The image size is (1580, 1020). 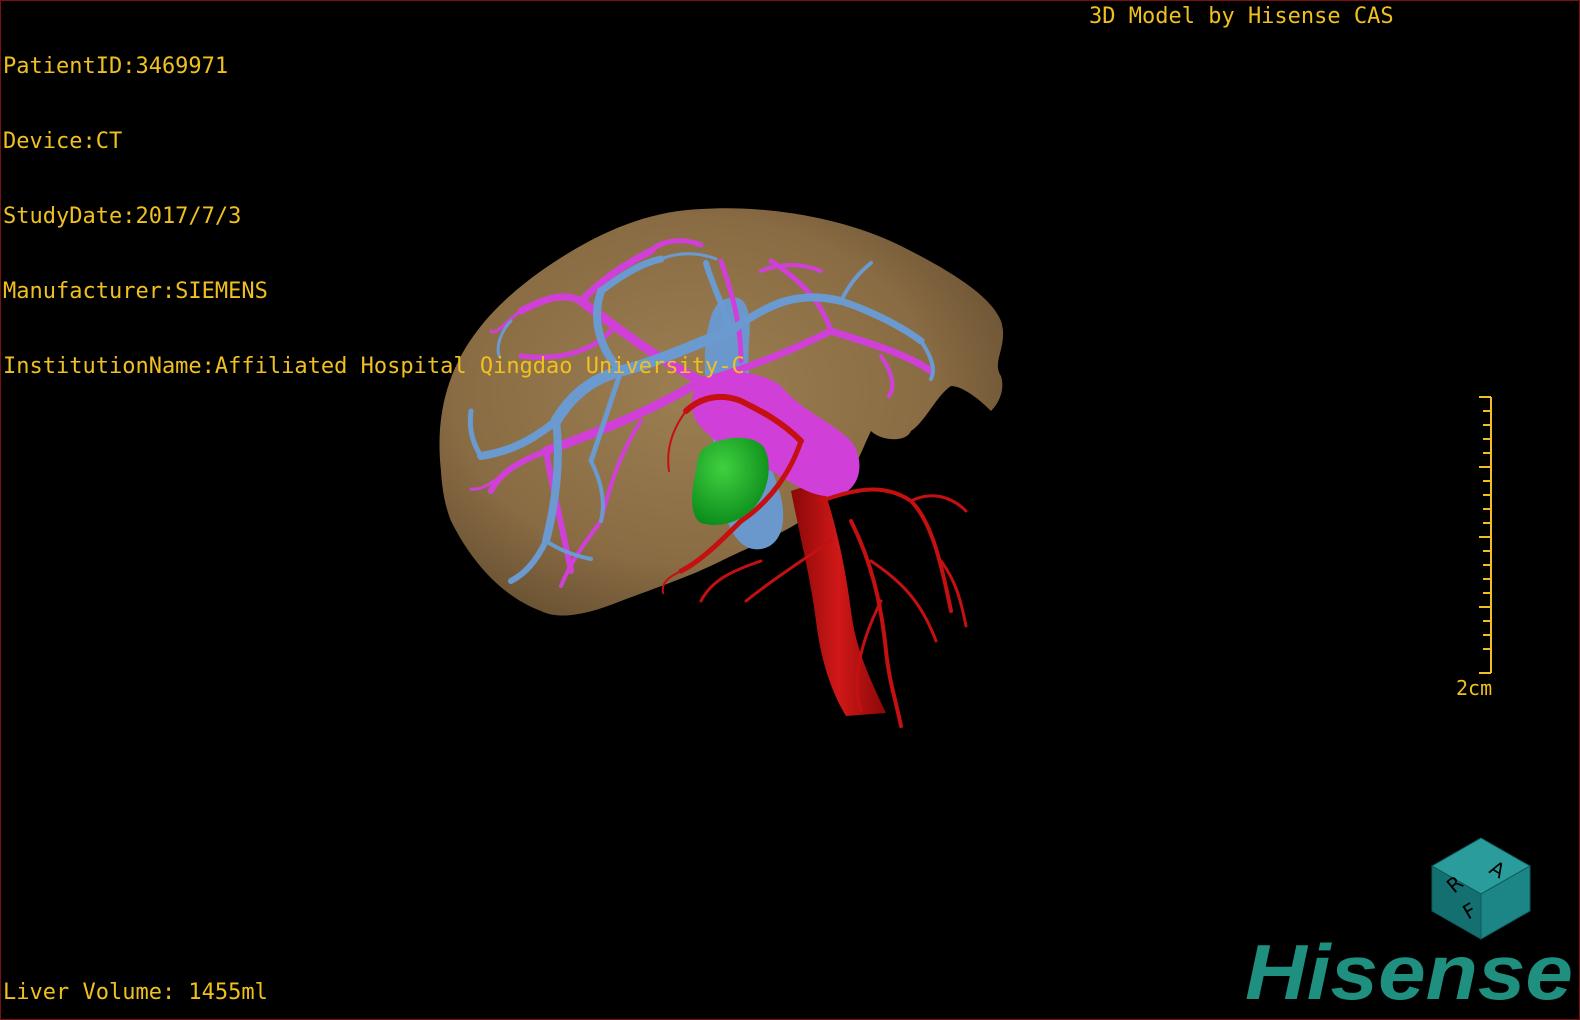 I want to click on device: Device:CT, so click(x=63, y=141).